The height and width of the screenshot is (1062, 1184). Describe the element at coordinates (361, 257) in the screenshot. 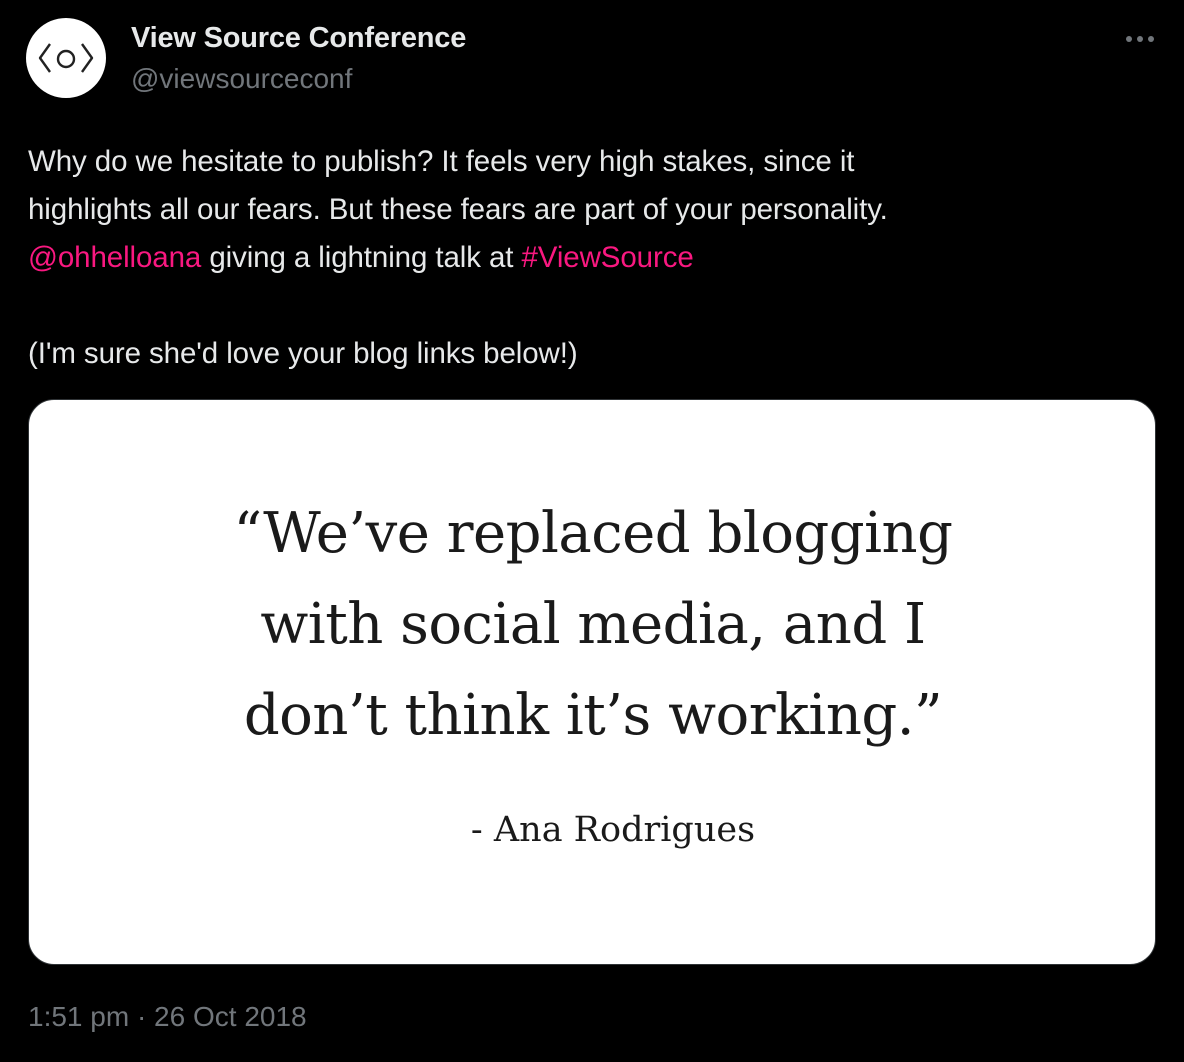

I see `tweet-text-fragment: giving a lightning talk at` at that location.